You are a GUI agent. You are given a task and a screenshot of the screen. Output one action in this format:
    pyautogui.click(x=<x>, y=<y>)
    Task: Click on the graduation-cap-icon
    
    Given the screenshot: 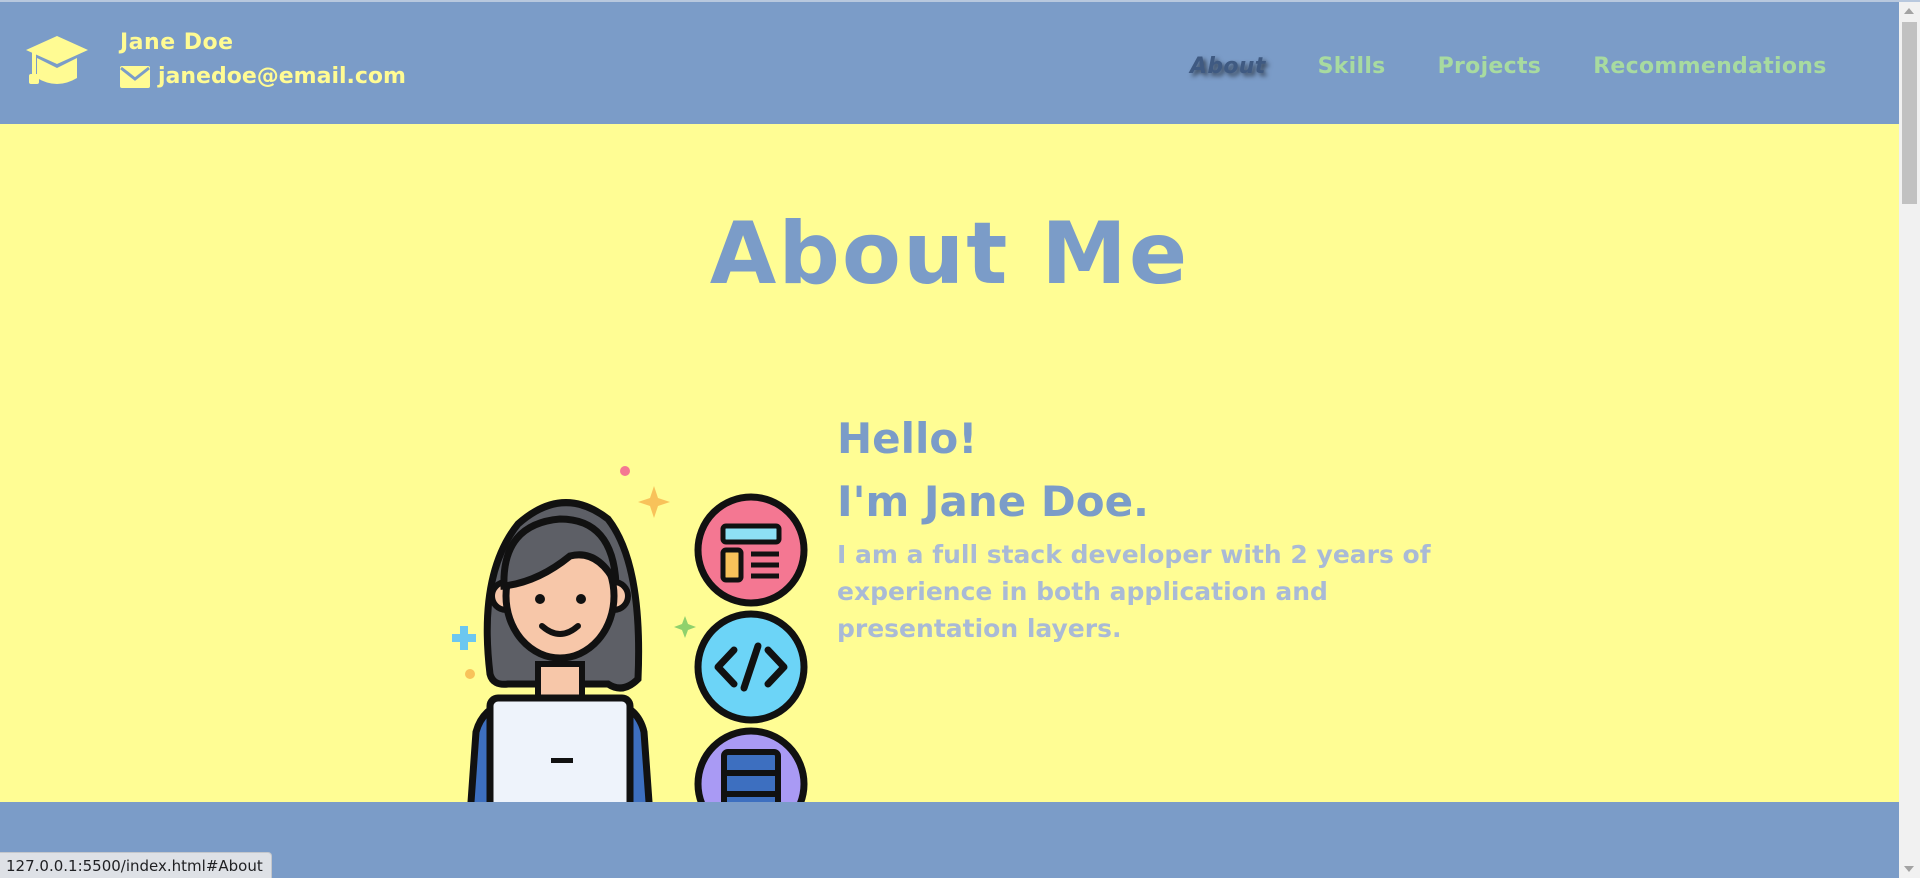 What is the action you would take?
    pyautogui.click(x=57, y=63)
    